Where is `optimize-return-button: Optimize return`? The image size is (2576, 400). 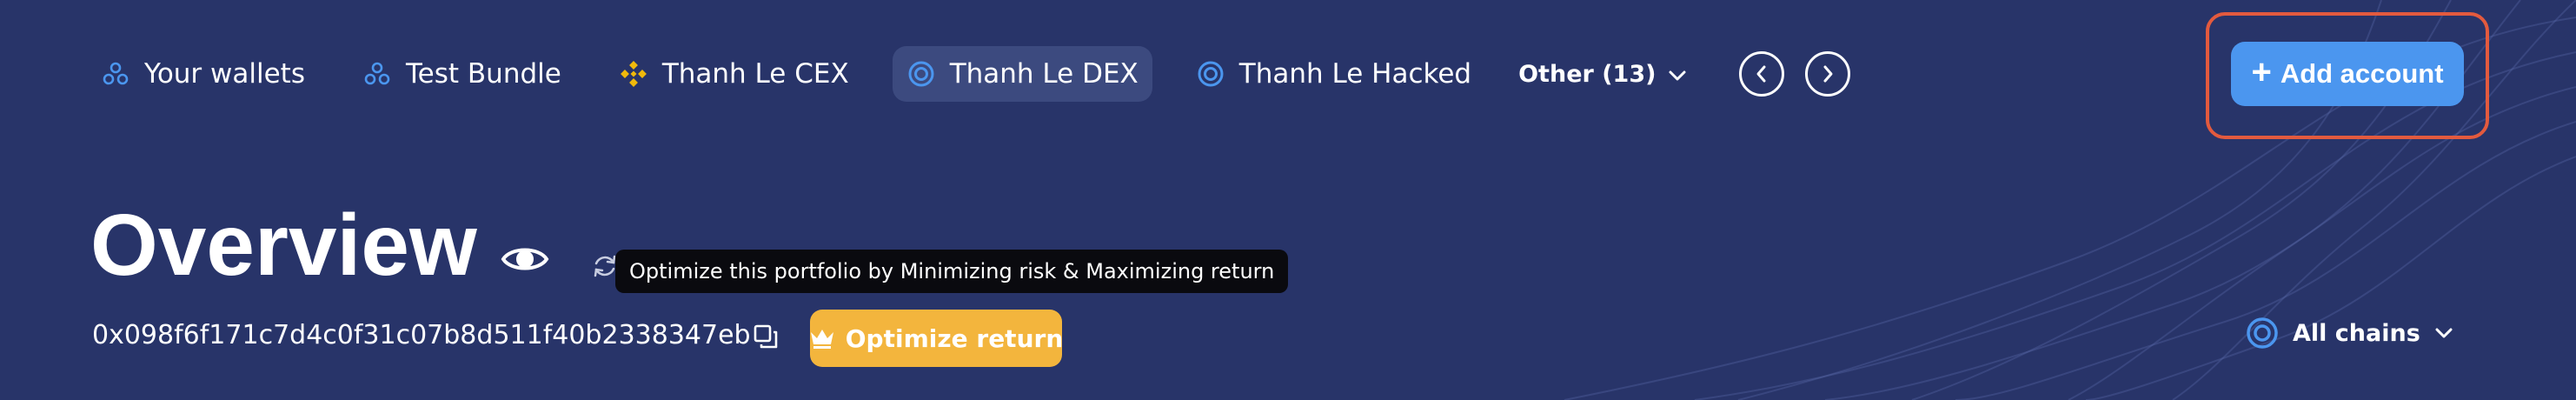 optimize-return-button: Optimize return is located at coordinates (936, 338).